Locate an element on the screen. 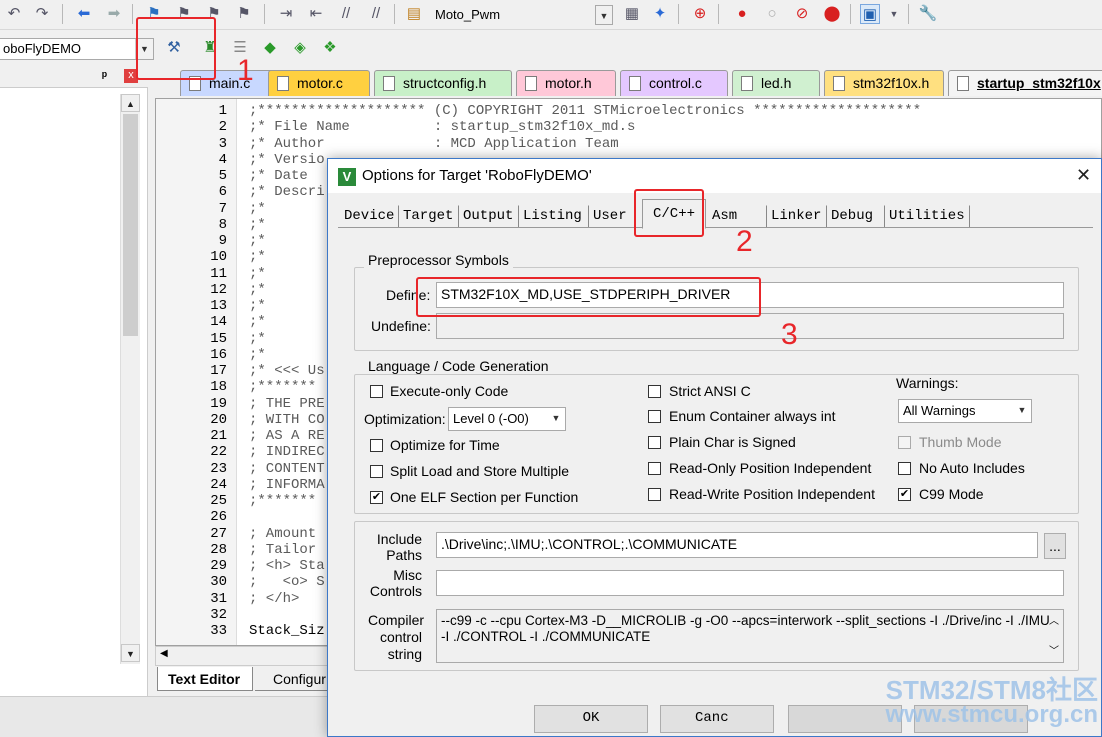 The image size is (1102, 737). tab-linker: Linker is located at coordinates (795, 216).